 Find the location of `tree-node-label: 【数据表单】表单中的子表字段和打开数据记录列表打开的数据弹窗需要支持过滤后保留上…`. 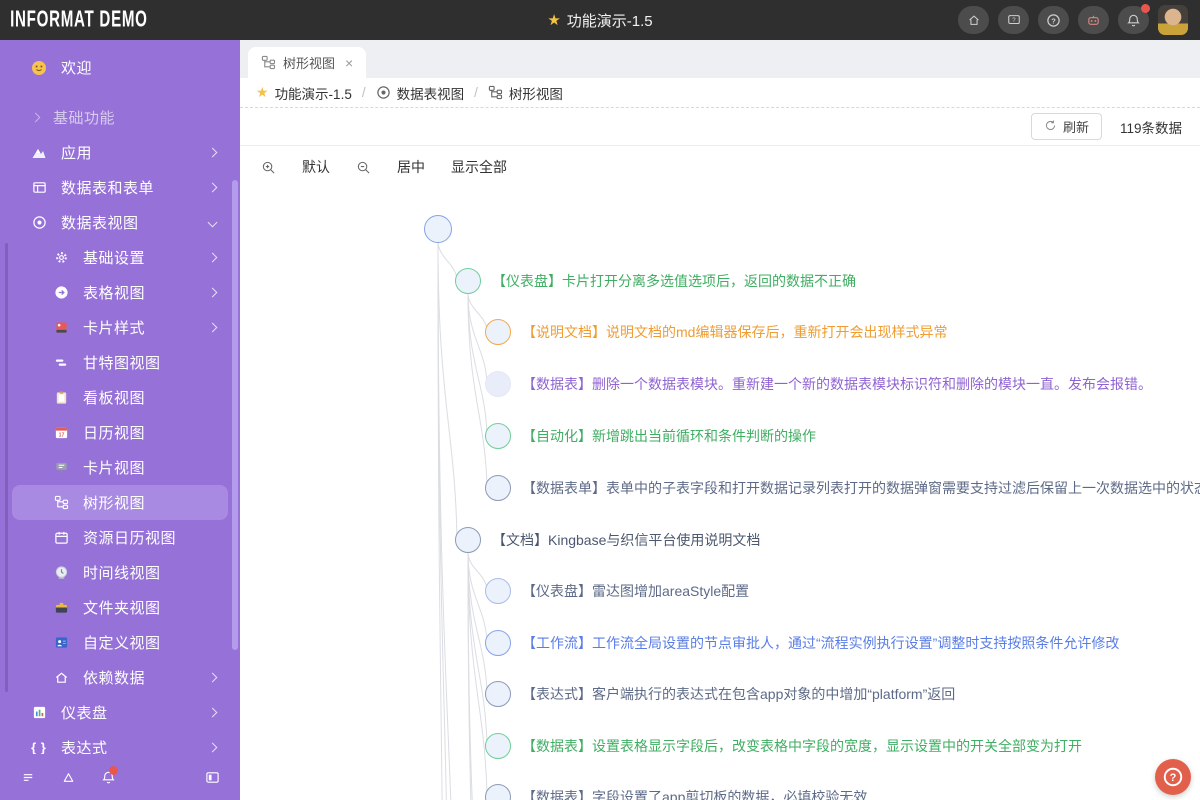

tree-node-label: 【数据表单】表单中的子表字段和打开数据记录列表打开的数据弹窗需要支持过滤后保留上… is located at coordinates (861, 488).